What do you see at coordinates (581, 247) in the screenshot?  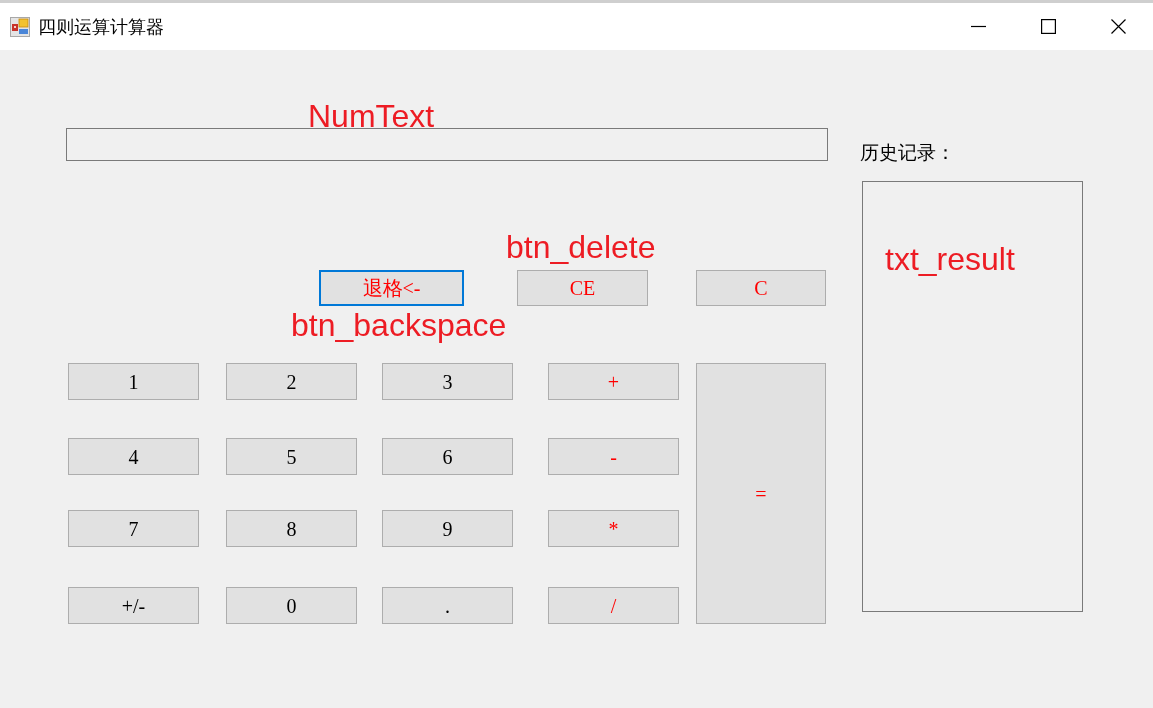 I see `annotation-label: btn_delete` at bounding box center [581, 247].